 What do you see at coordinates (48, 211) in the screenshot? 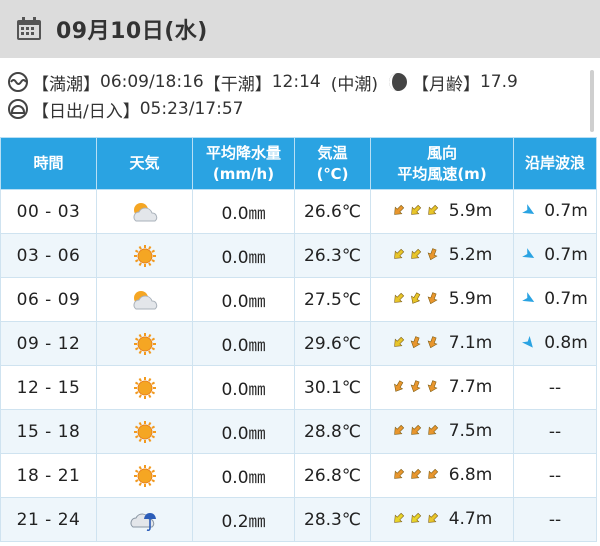
I see `time-cell: 00 - 03` at bounding box center [48, 211].